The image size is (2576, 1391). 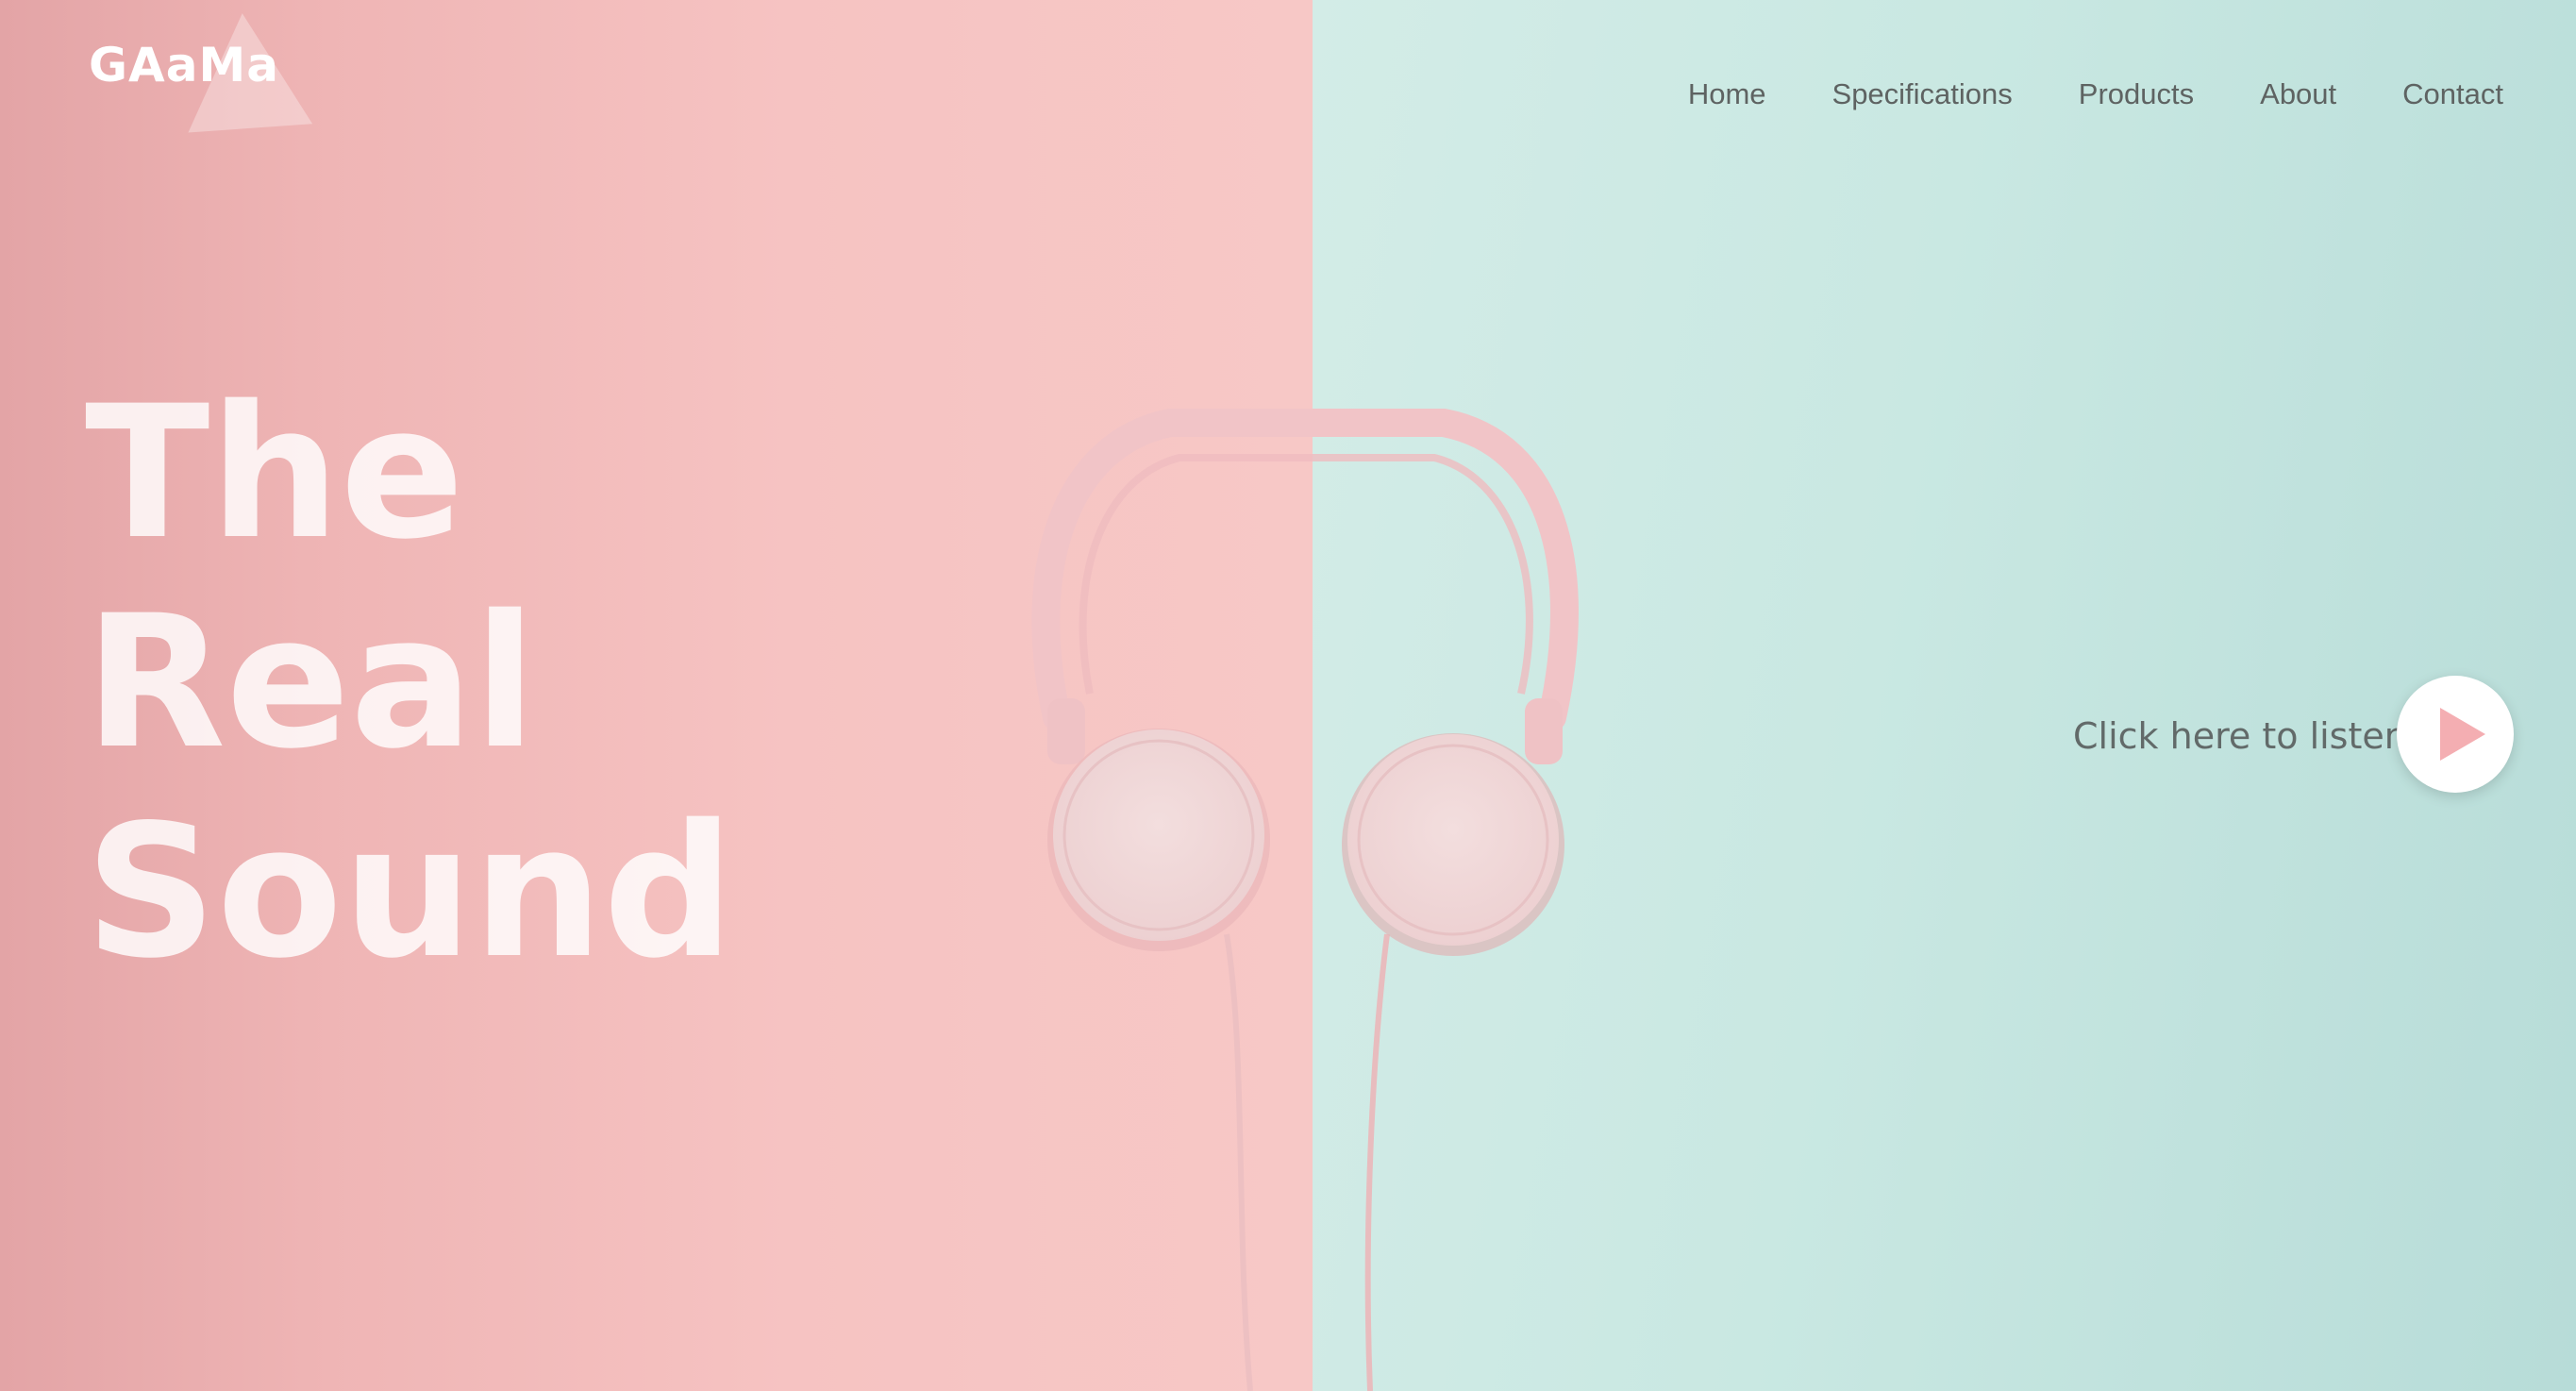 I want to click on headline-line-1: The, so click(x=275, y=472).